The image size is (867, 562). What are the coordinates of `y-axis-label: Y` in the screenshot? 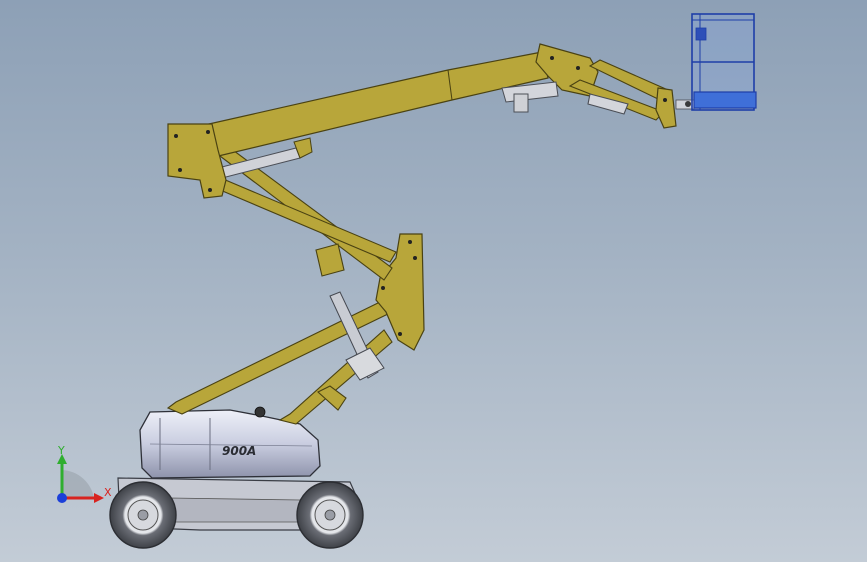 It's located at (61, 450).